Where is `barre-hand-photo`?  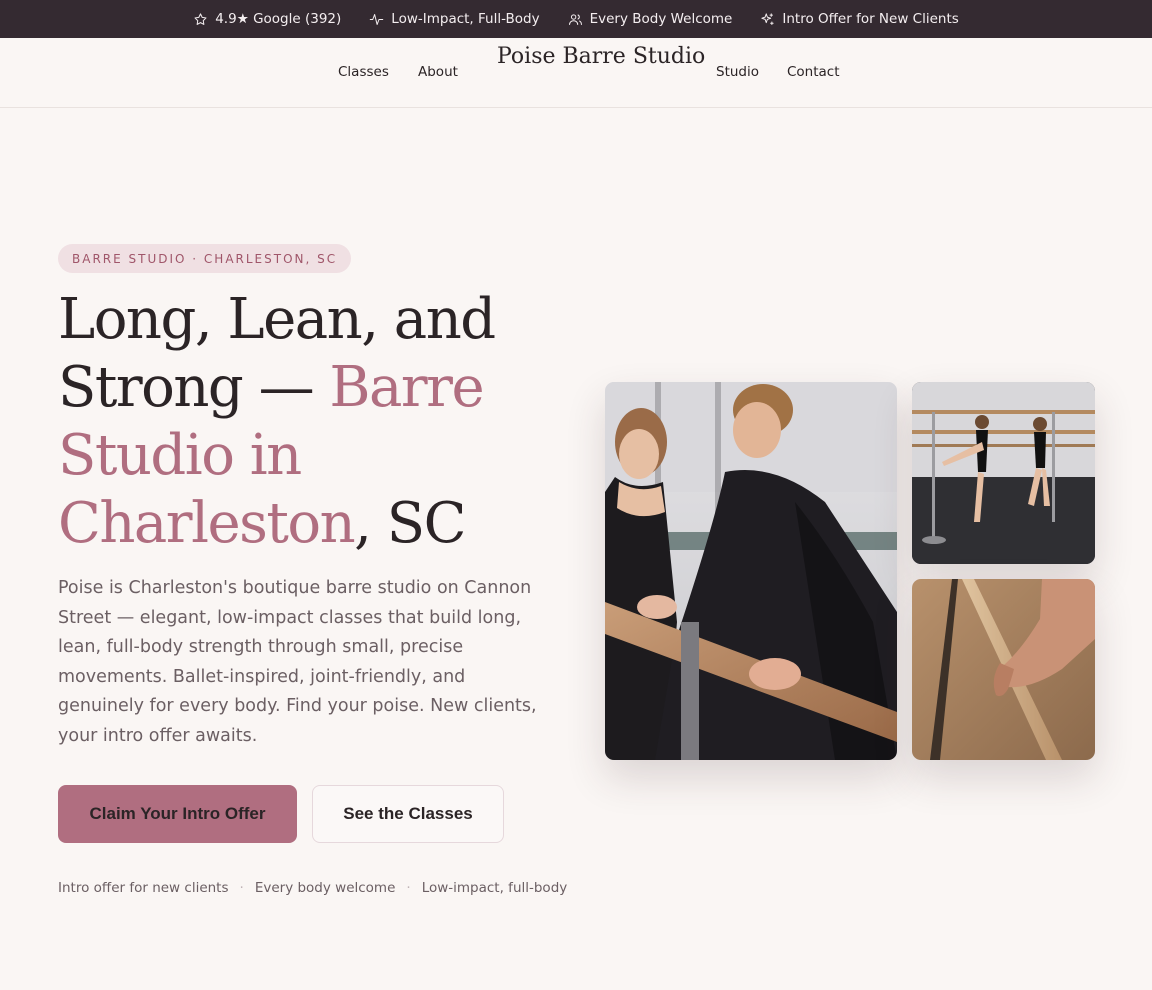
barre-hand-photo is located at coordinates (1003, 669).